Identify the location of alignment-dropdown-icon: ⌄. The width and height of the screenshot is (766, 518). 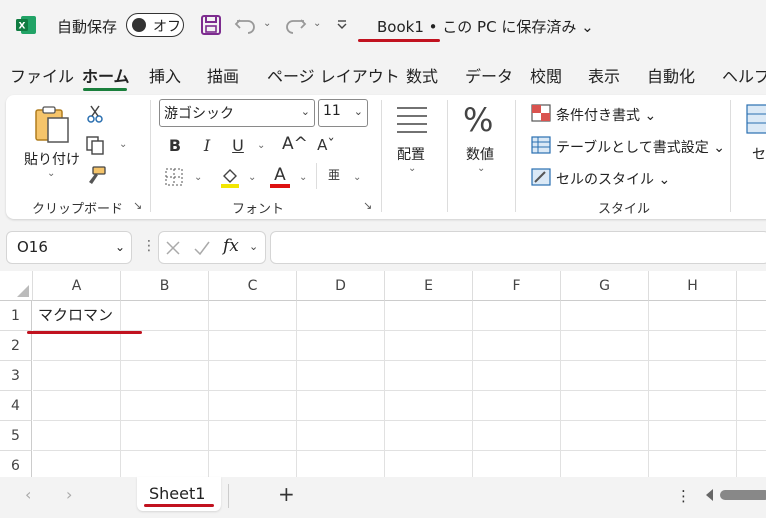
(412, 168).